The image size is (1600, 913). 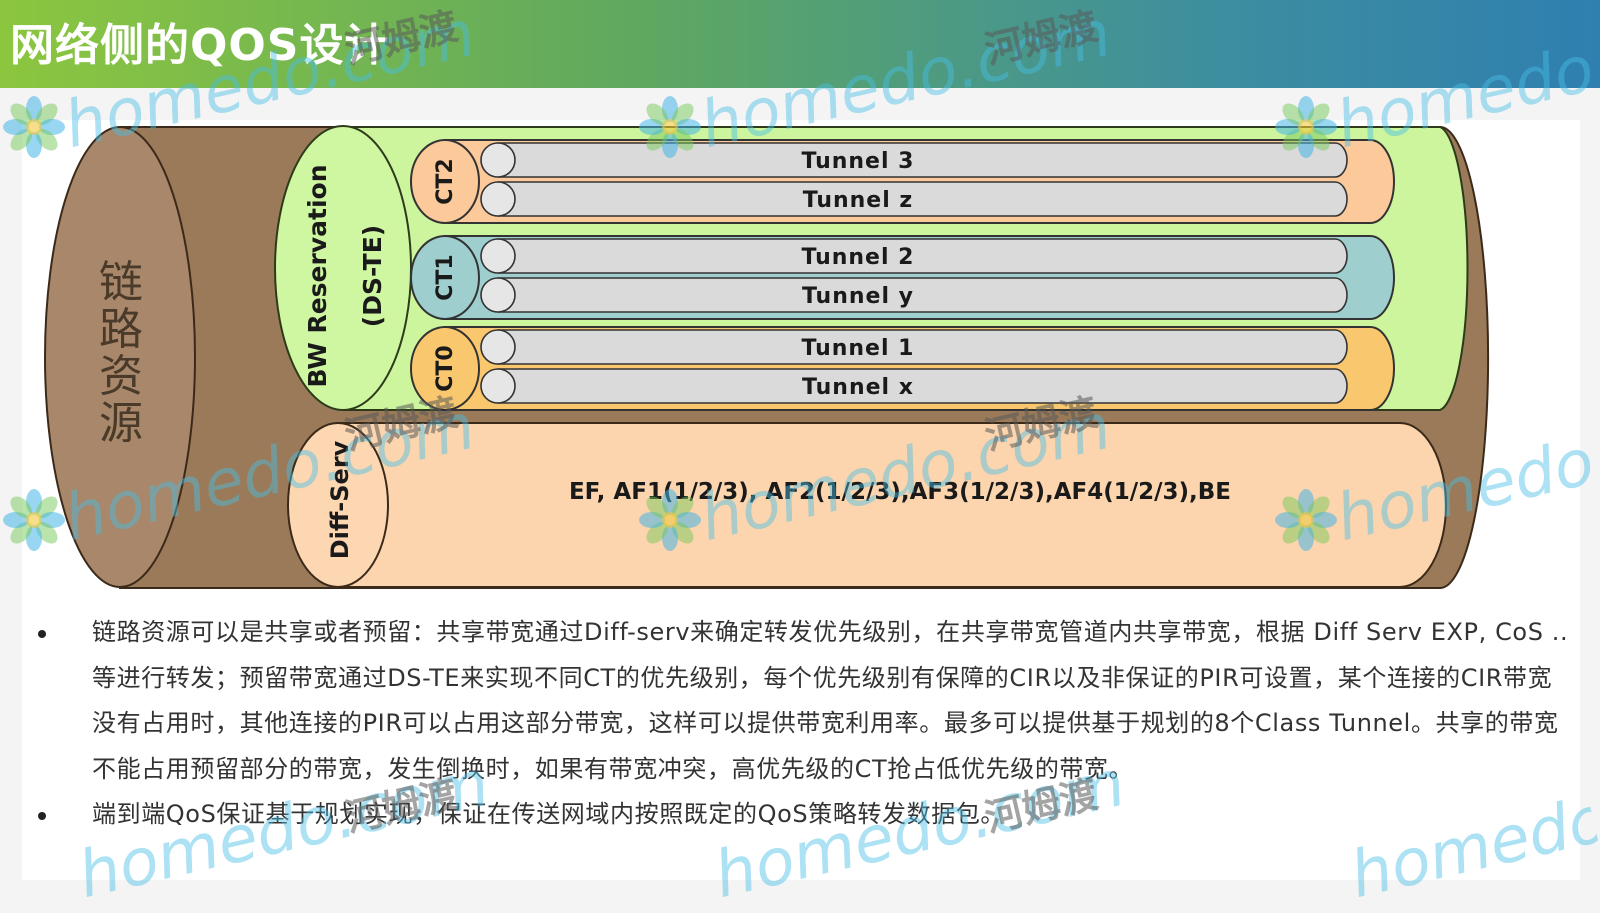 I want to click on tunnel-label: Tunnel 2, so click(x=857, y=257).